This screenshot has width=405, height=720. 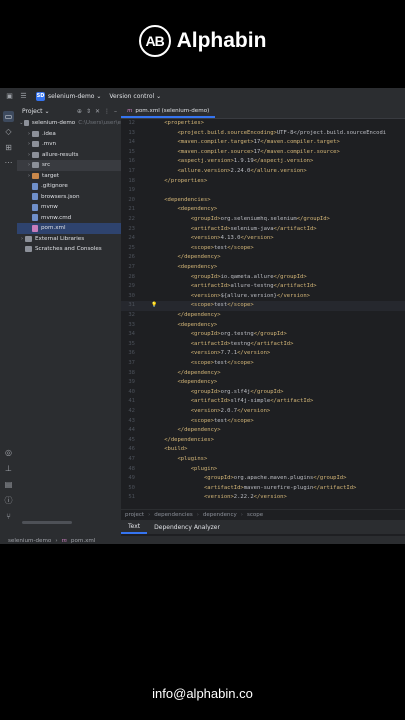 I want to click on terminal-icon: ▤, so click(x=8, y=484).